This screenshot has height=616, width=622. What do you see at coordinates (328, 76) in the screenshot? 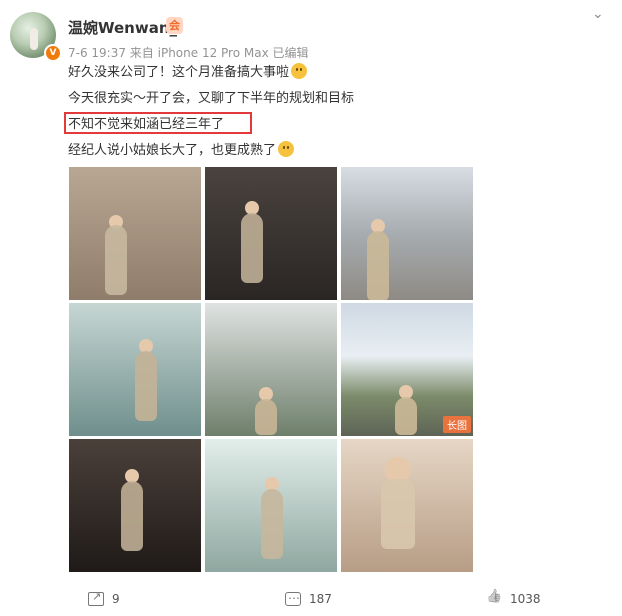
I see `post-line-1: 好久没来公司了！这个月准备搞大事啦` at bounding box center [328, 76].